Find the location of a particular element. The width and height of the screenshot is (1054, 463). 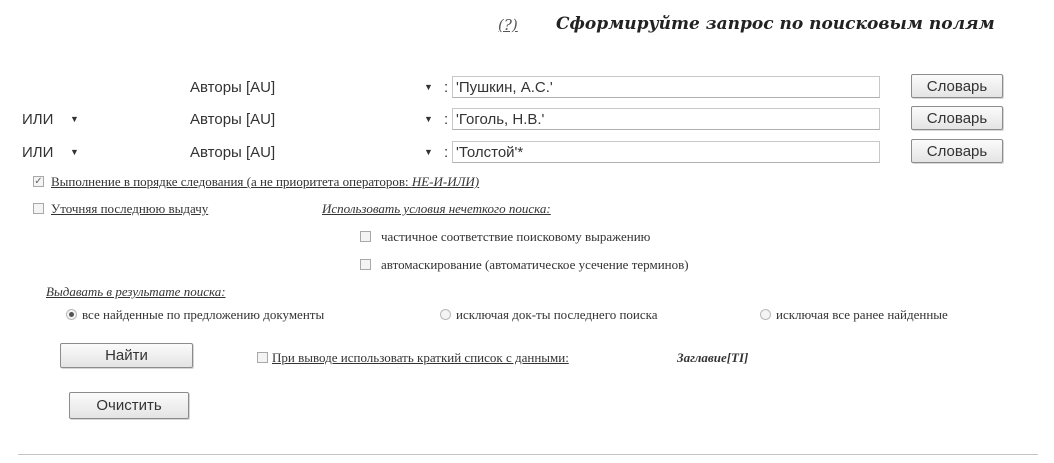

dictionary-button-1: Словарь is located at coordinates (957, 86).